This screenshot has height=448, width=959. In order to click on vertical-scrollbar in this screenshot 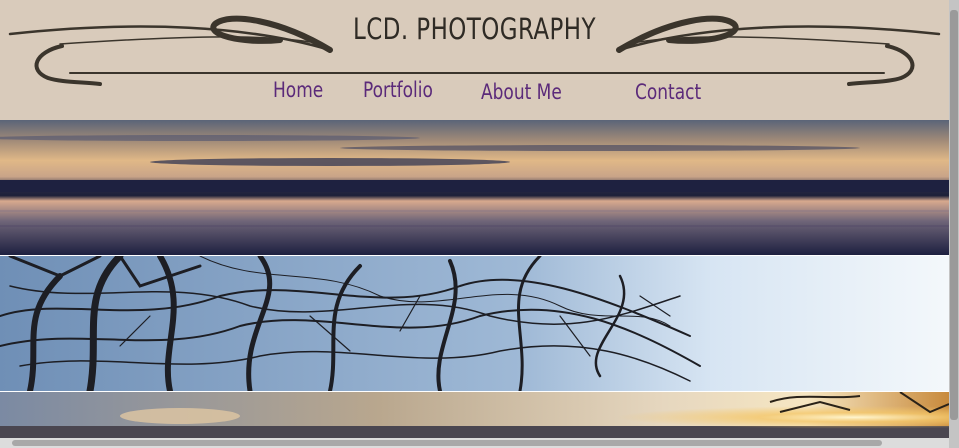, I will do `click(954, 224)`.